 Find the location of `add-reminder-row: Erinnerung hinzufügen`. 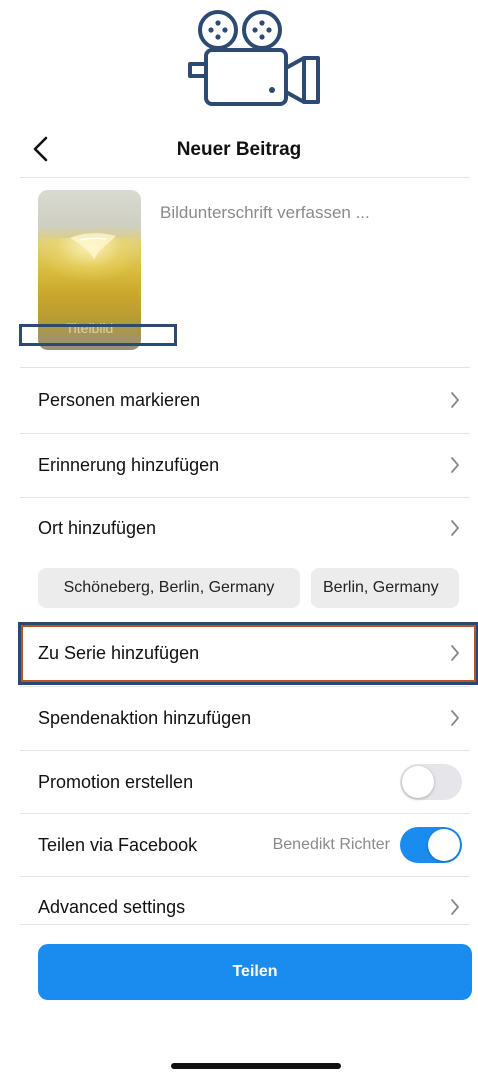

add-reminder-row: Erinnerung hinzufügen is located at coordinates (245, 465).